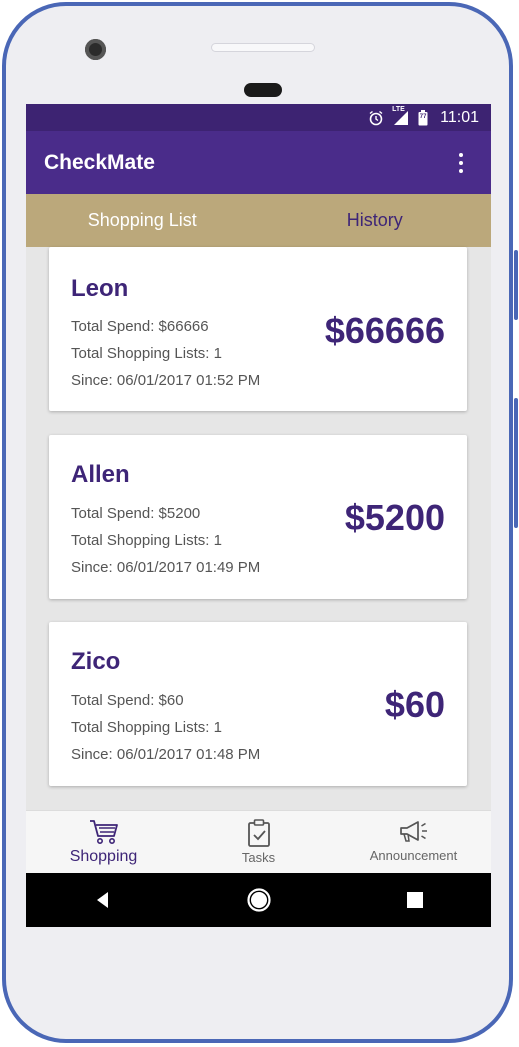 The width and height of the screenshot is (519, 1047). I want to click on overflow-menu-icon, so click(461, 163).